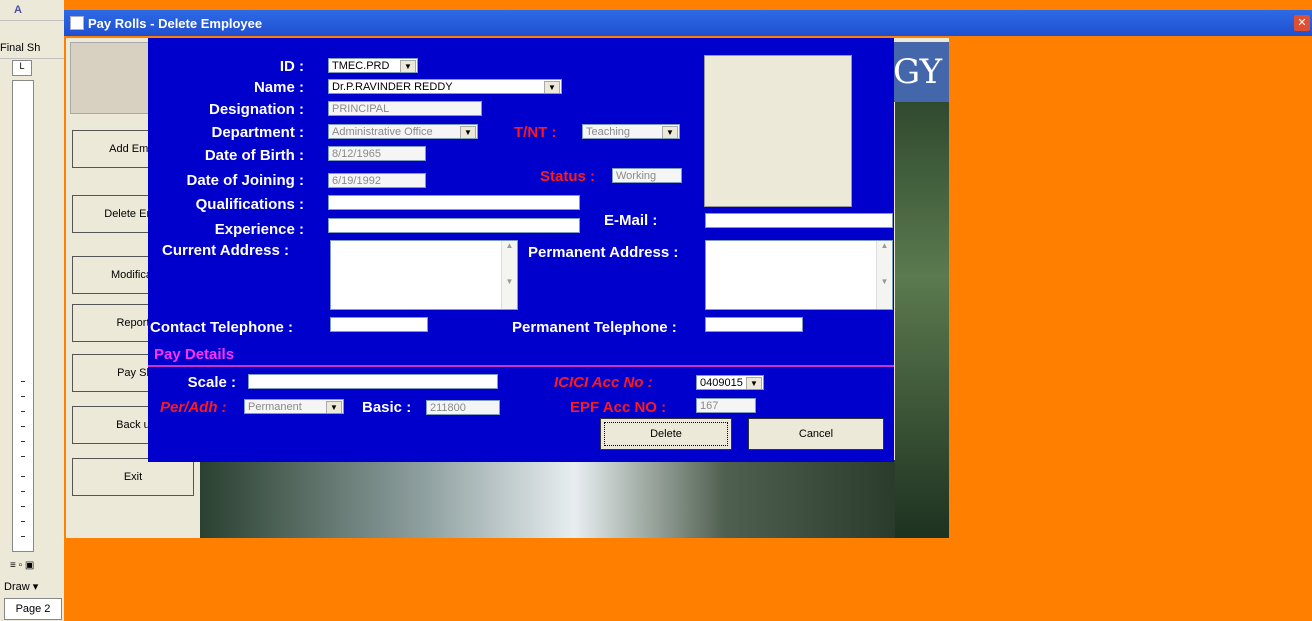  I want to click on draw-menu-button: Draw ▾, so click(32, 587).